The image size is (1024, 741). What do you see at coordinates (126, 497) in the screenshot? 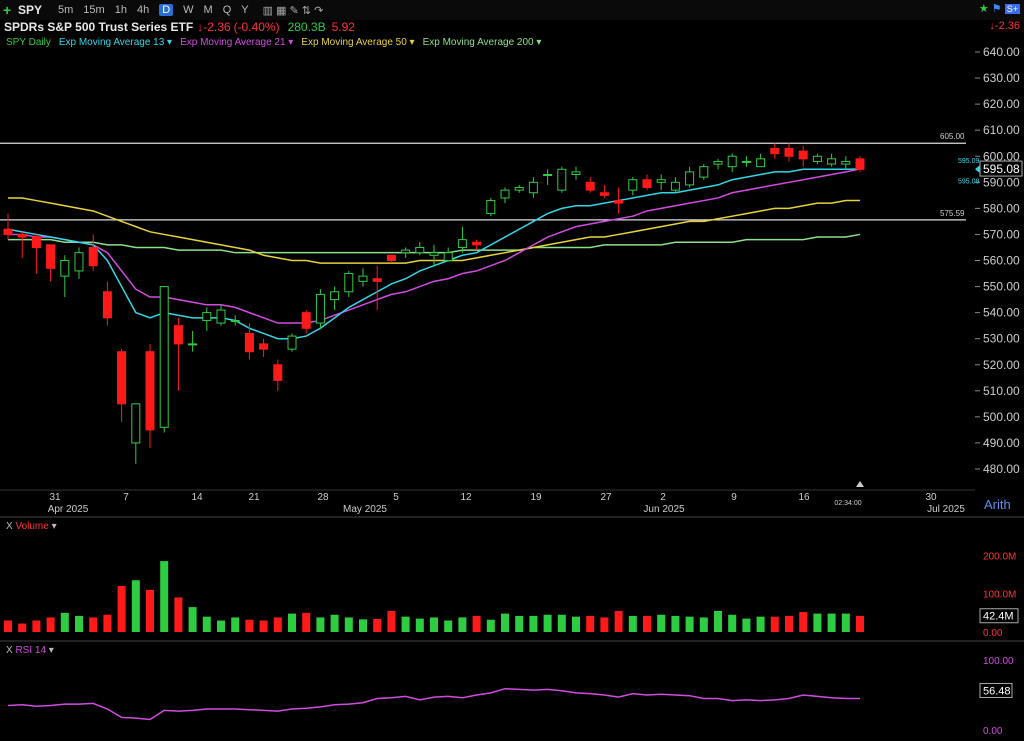
I see `date-tick: 7` at bounding box center [126, 497].